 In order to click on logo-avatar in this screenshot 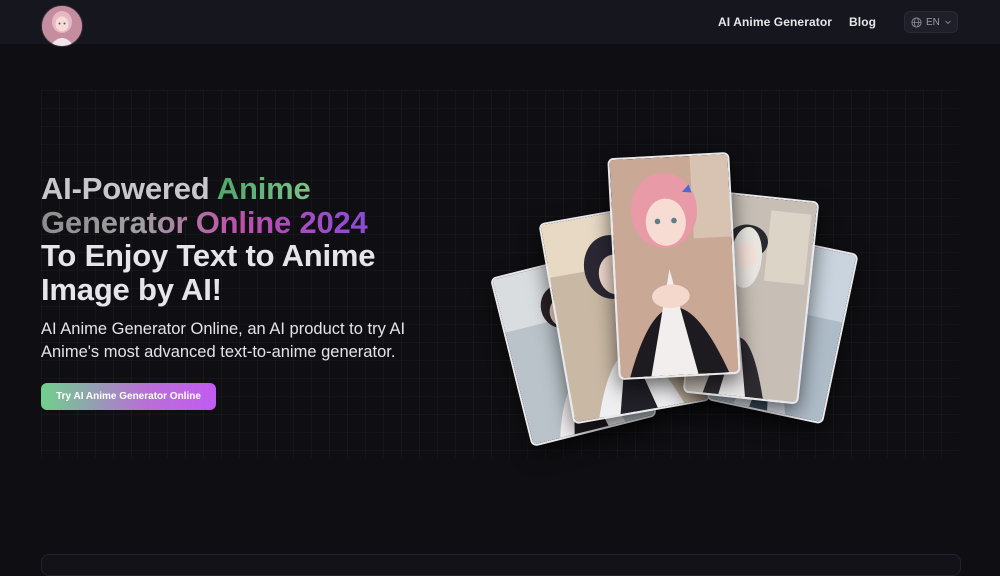, I will do `click(62, 26)`.